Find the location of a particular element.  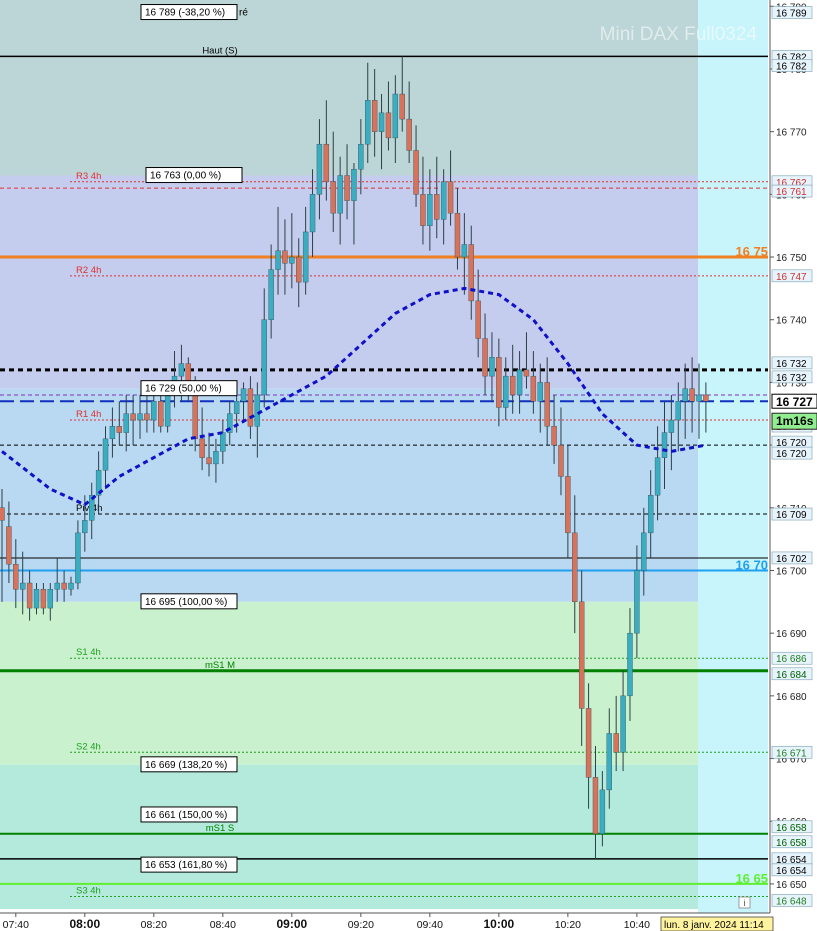

price-tag: 16 761 is located at coordinates (792, 191).